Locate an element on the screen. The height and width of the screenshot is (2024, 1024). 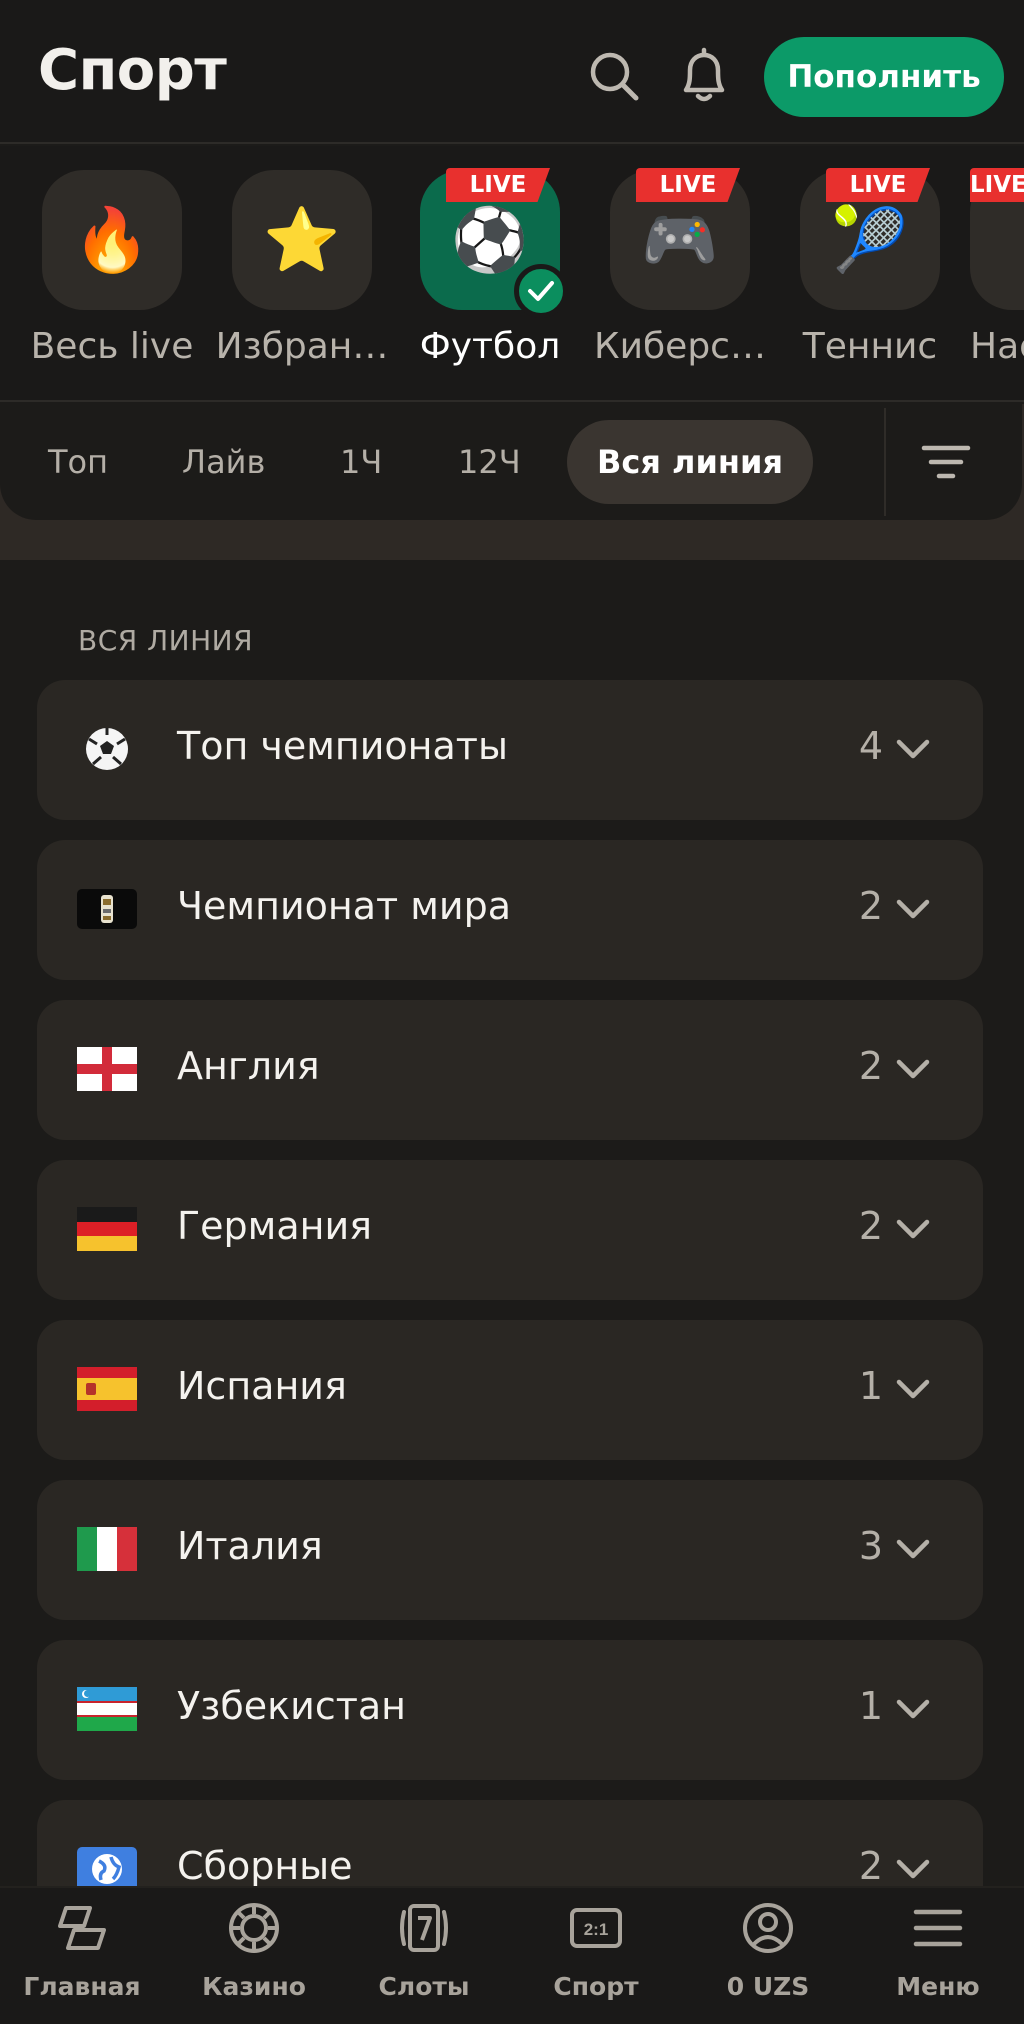
filter-icon is located at coordinates (946, 462).